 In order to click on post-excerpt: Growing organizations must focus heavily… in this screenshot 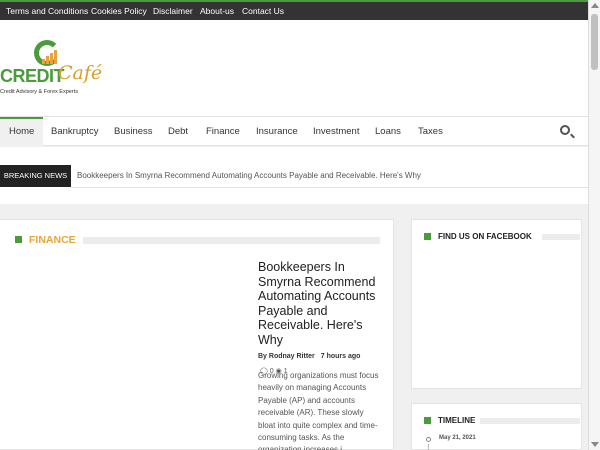, I will do `click(318, 410)`.